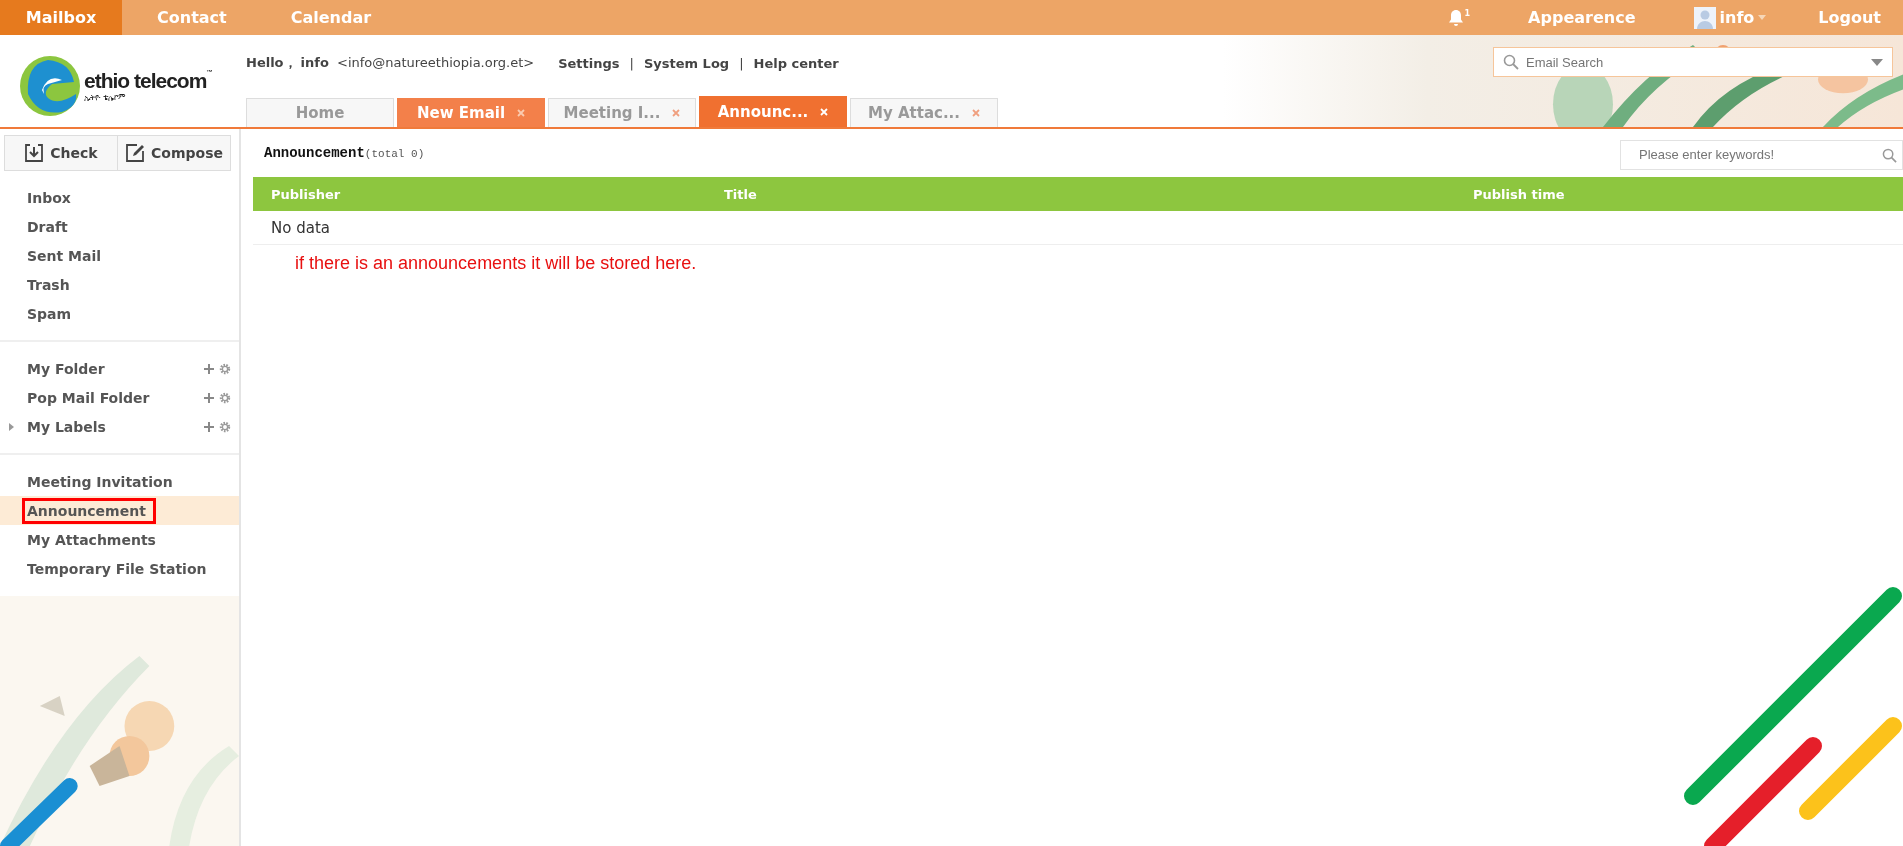 This screenshot has width=1903, height=846. Describe the element at coordinates (300, 227) in the screenshot. I see `empty-message: No data` at that location.